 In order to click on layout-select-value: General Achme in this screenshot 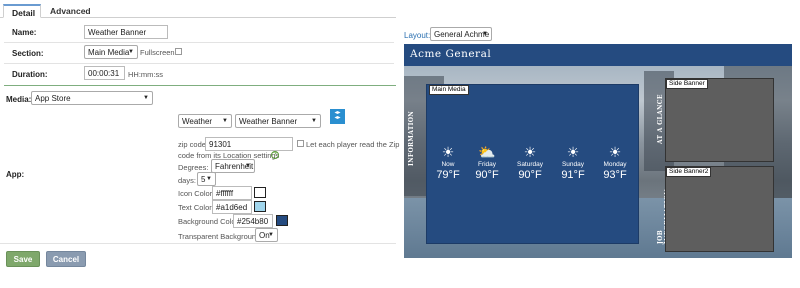, I will do `click(462, 34)`.